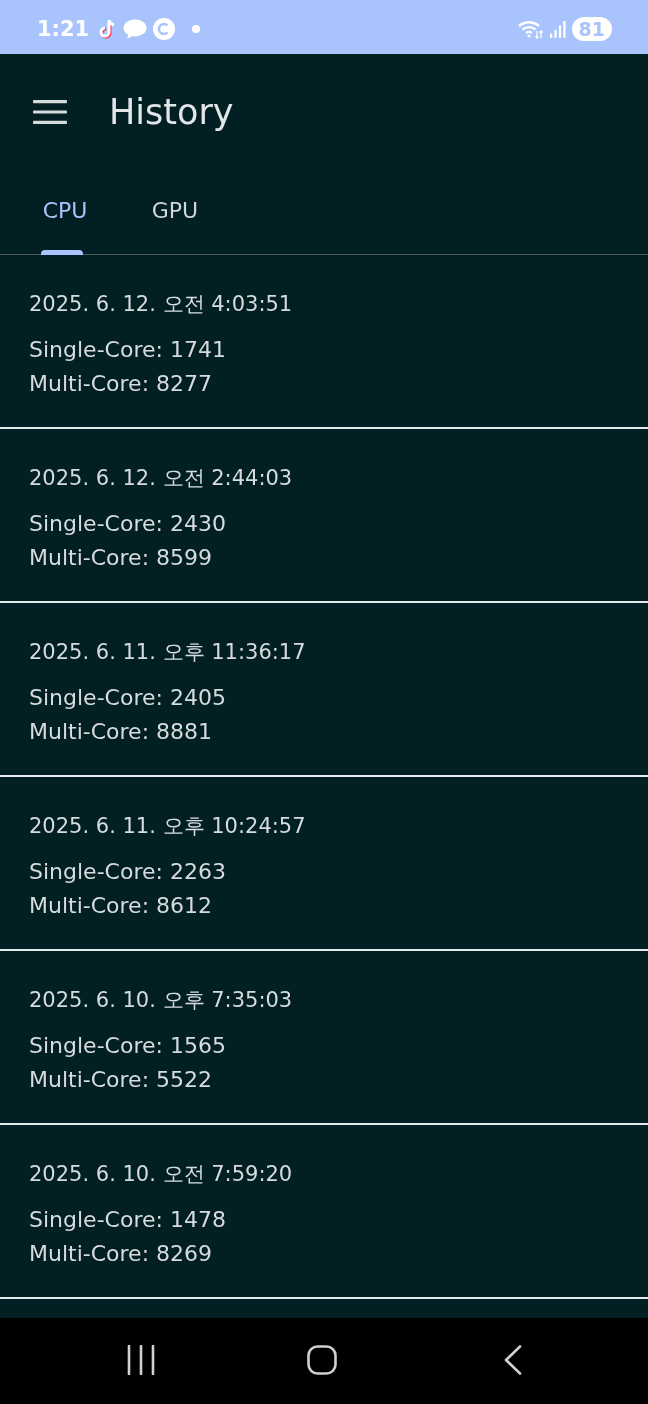 This screenshot has height=1404, width=648. Describe the element at coordinates (512, 1360) in the screenshot. I see `back-icon` at that location.